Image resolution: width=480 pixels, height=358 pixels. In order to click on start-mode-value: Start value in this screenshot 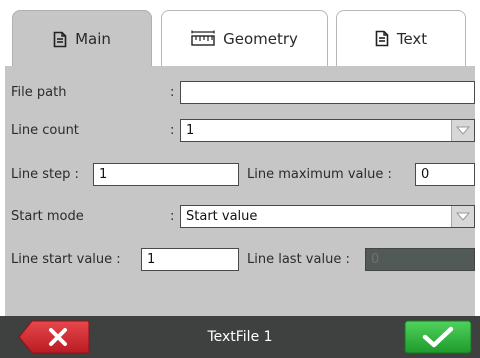, I will do `click(222, 216)`.